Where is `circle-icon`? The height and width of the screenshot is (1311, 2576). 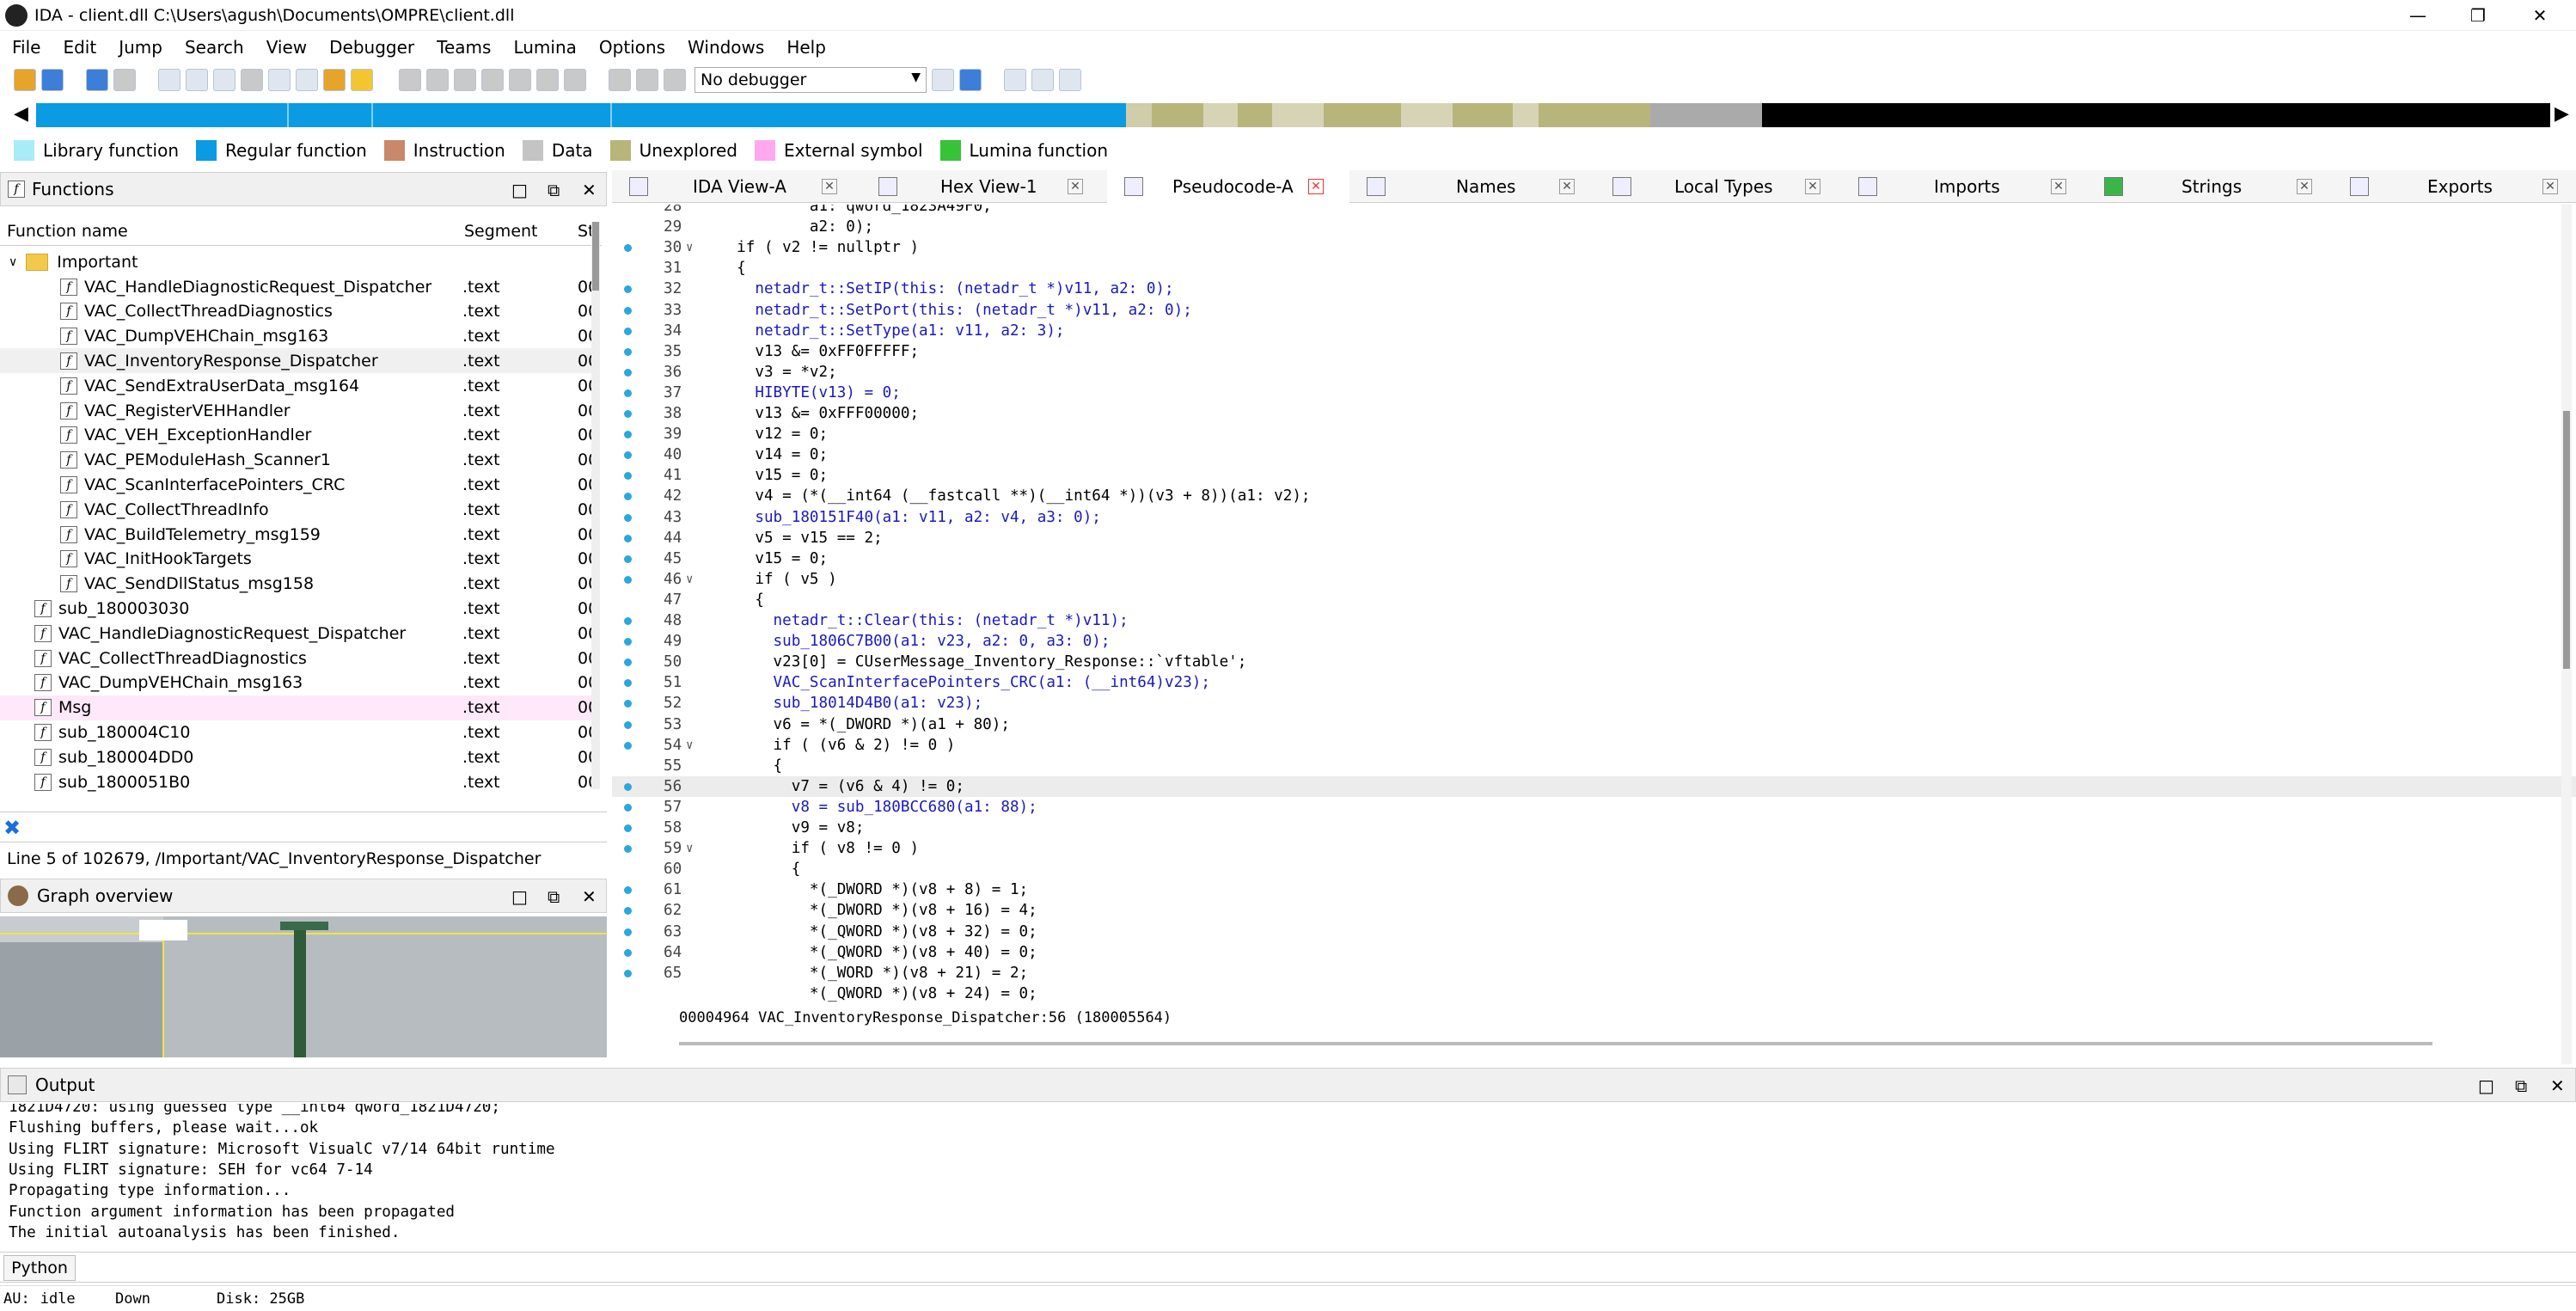
circle-icon is located at coordinates (362, 80).